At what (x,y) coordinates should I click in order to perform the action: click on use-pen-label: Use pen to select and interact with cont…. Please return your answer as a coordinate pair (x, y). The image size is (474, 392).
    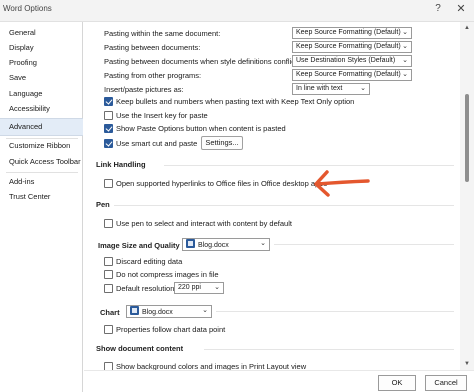
    Looking at the image, I should click on (204, 223).